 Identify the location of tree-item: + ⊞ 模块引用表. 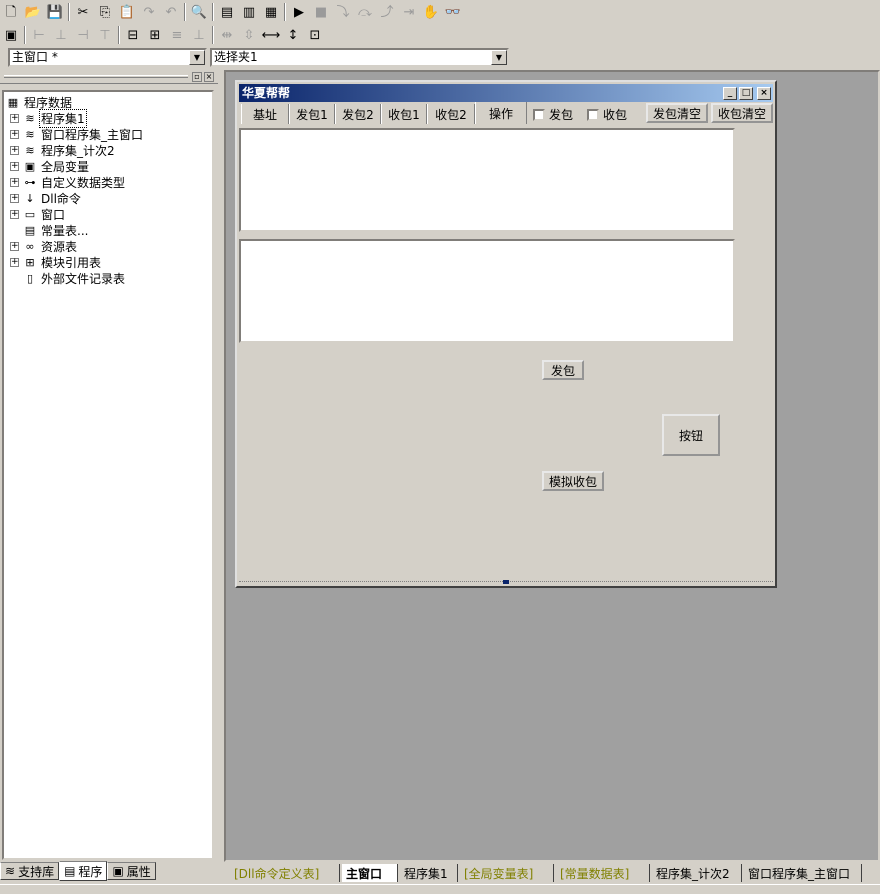
(56, 262).